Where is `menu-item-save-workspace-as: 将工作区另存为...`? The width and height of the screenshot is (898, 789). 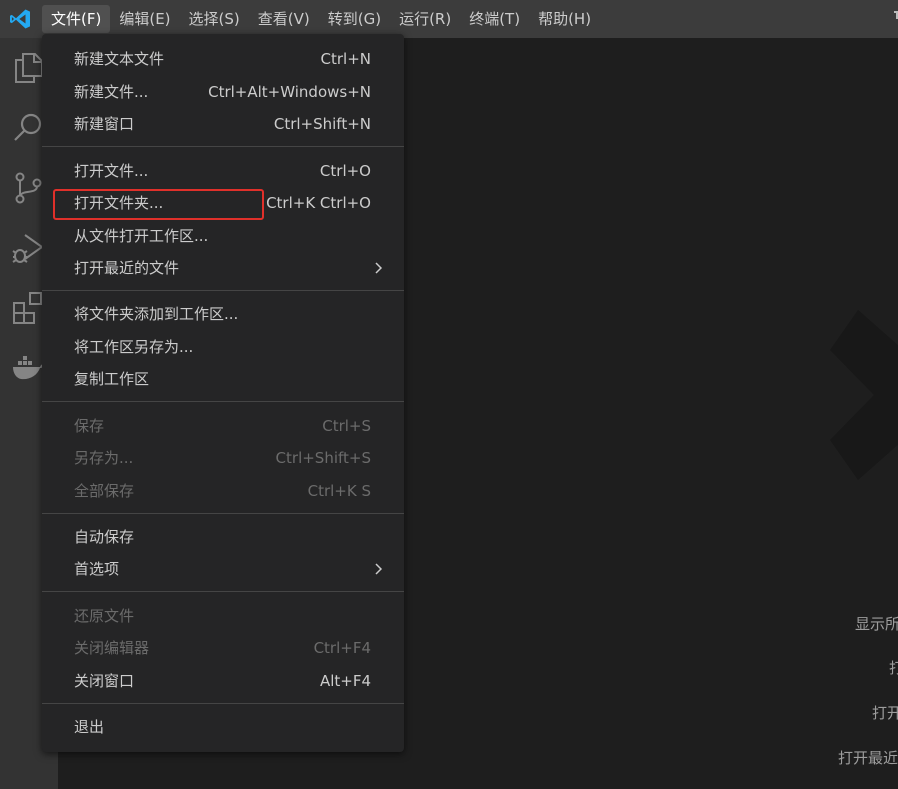
menu-item-save-workspace-as: 将工作区另存为... is located at coordinates (223, 347).